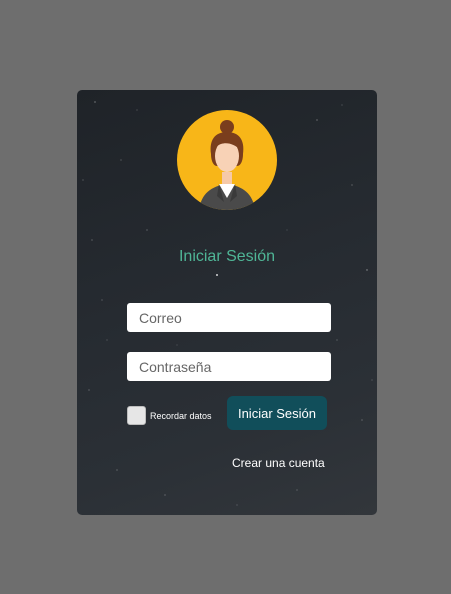 This screenshot has height=594, width=451. I want to click on remember-label: Recordar datos, so click(181, 415).